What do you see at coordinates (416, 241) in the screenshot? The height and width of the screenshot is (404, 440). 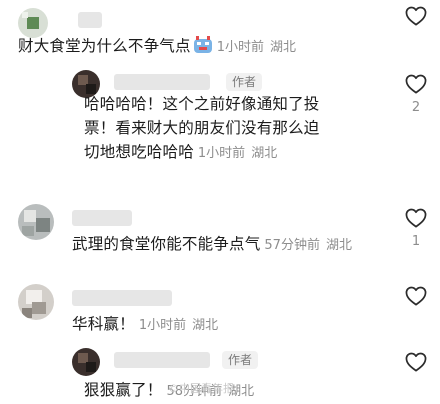 I see `like-count: 1` at bounding box center [416, 241].